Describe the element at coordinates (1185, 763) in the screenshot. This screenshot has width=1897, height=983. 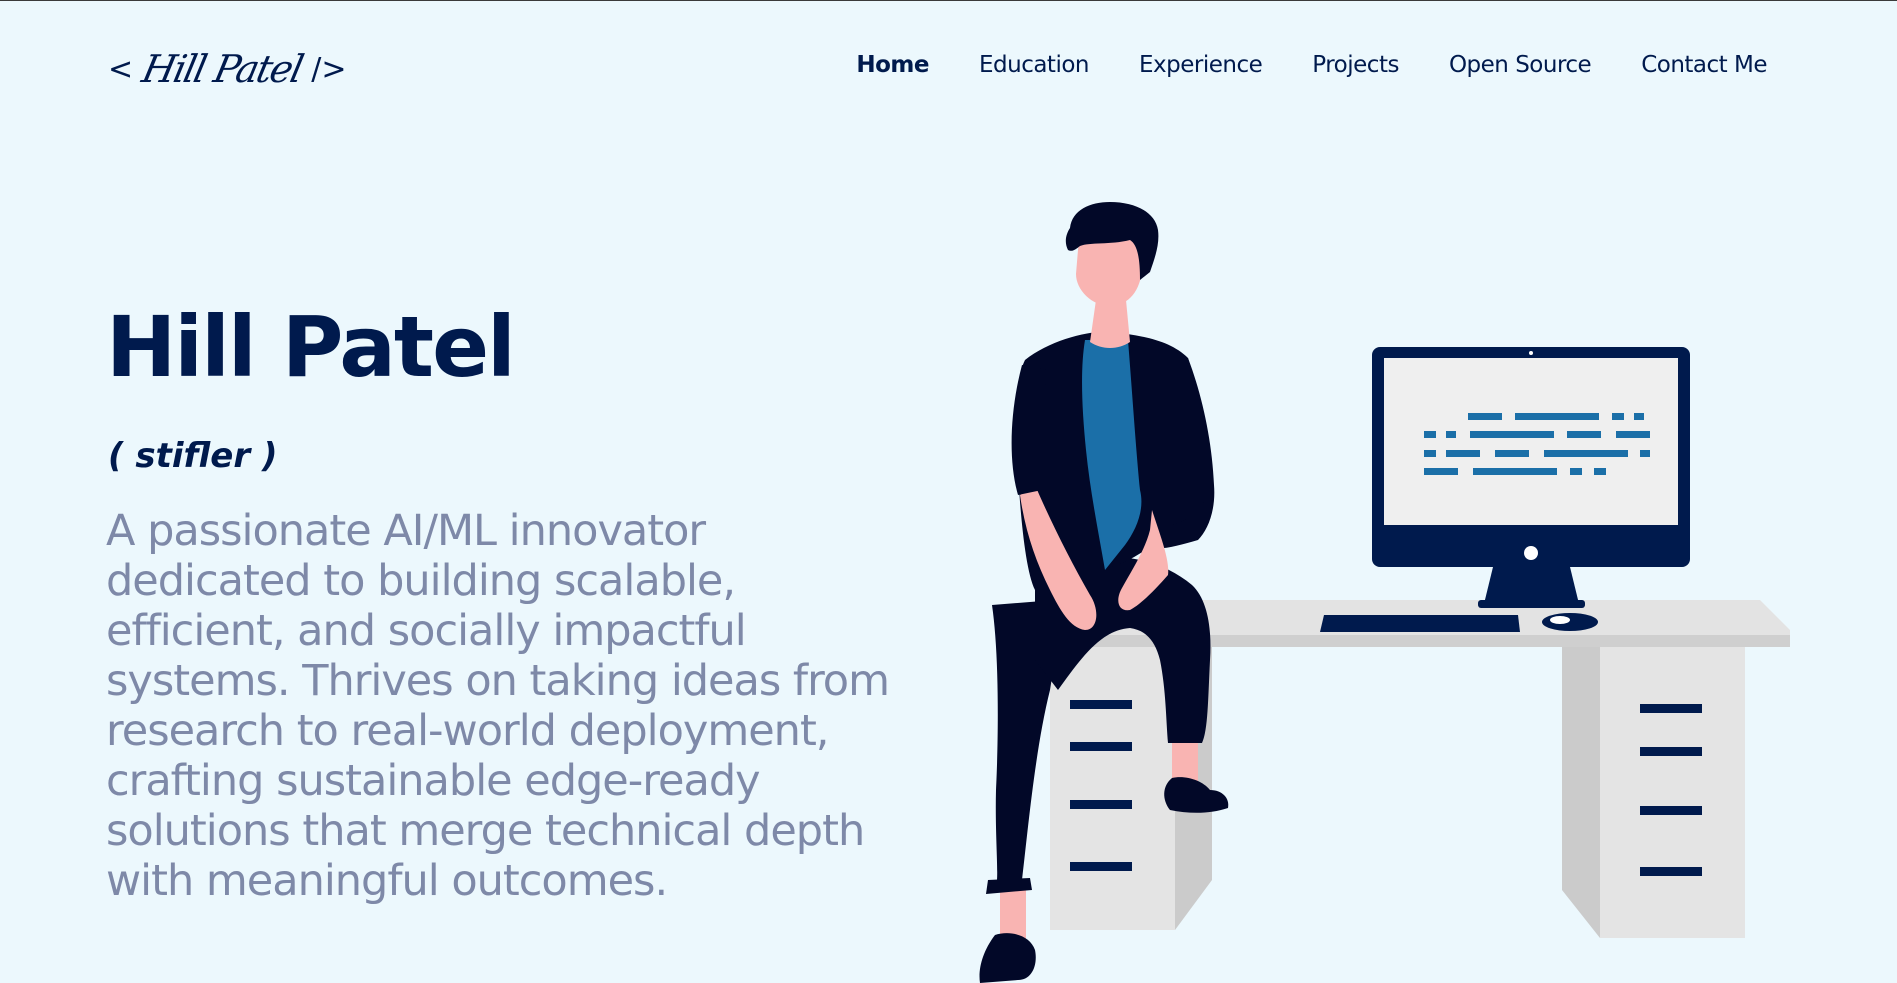
I see `person-front-ankle` at that location.